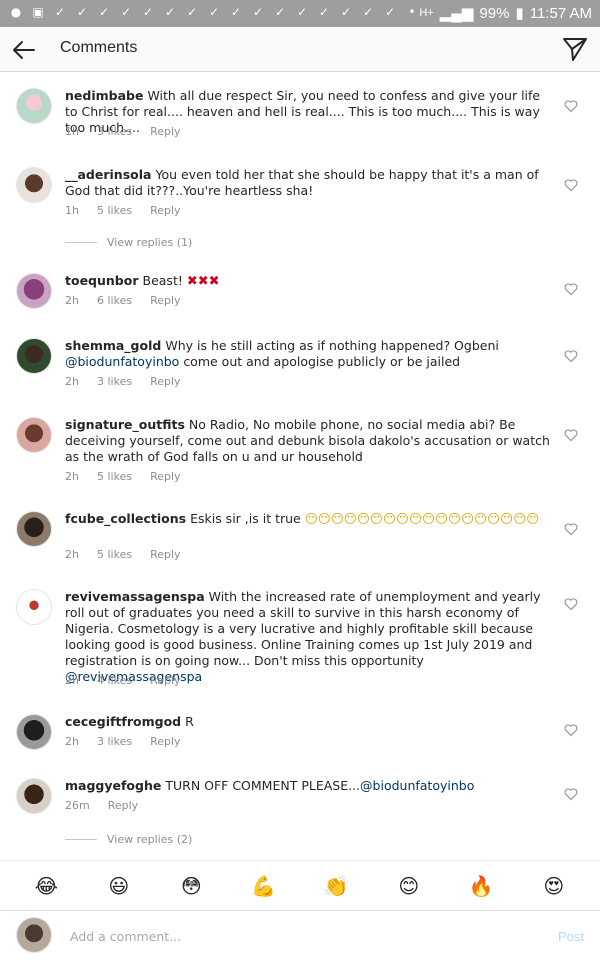  I want to click on comment-username: maggyefoghe, so click(113, 785).